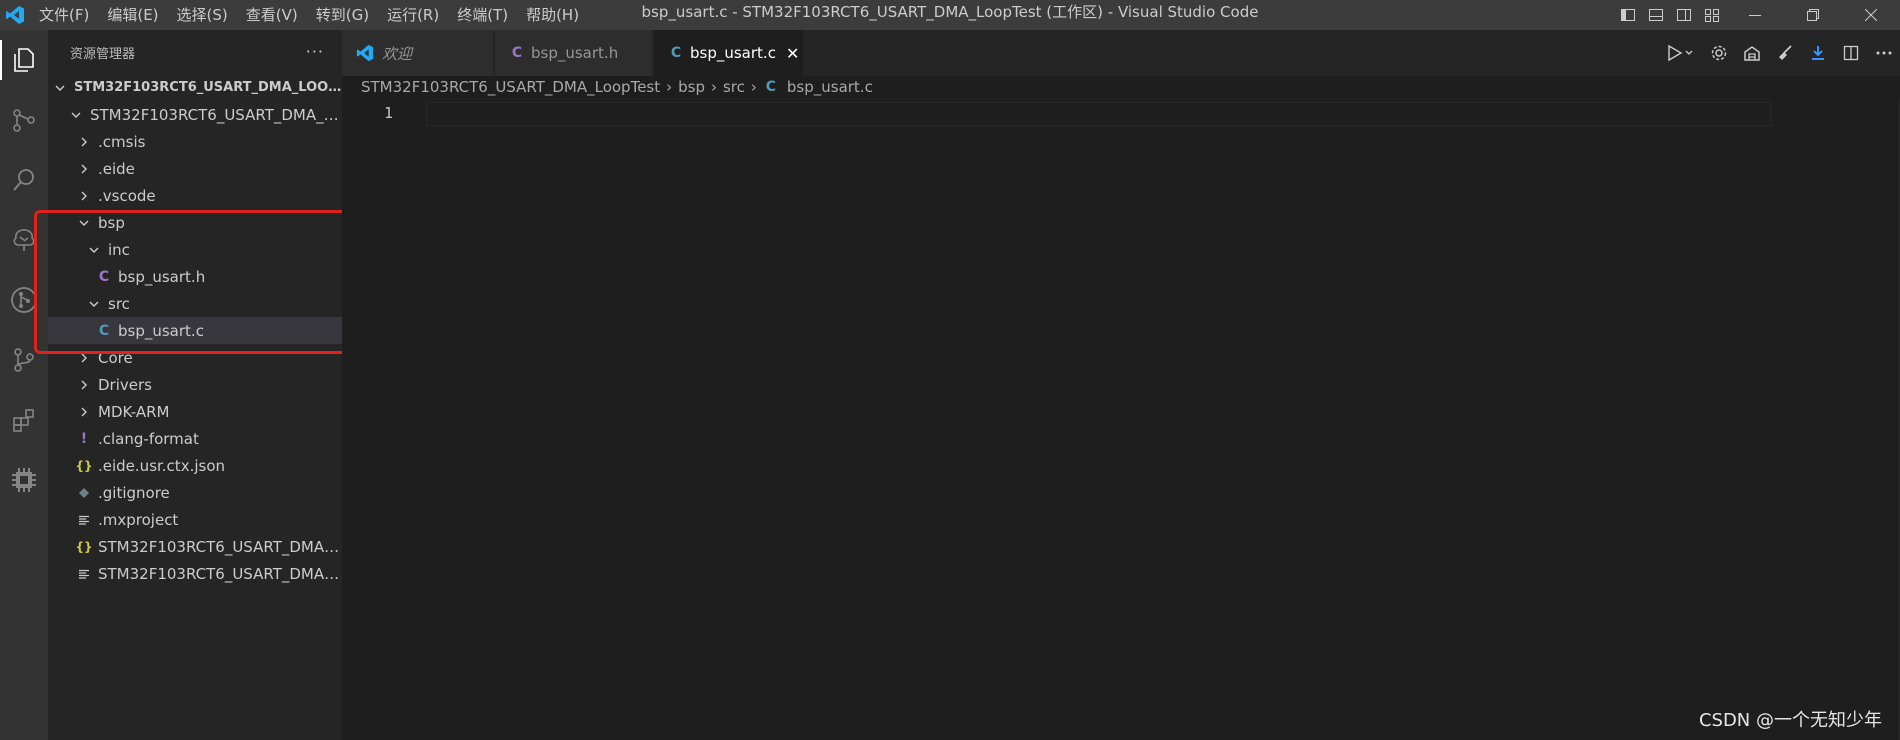 The width and height of the screenshot is (1900, 740). Describe the element at coordinates (1718, 53) in the screenshot. I see `gear-icon` at that location.